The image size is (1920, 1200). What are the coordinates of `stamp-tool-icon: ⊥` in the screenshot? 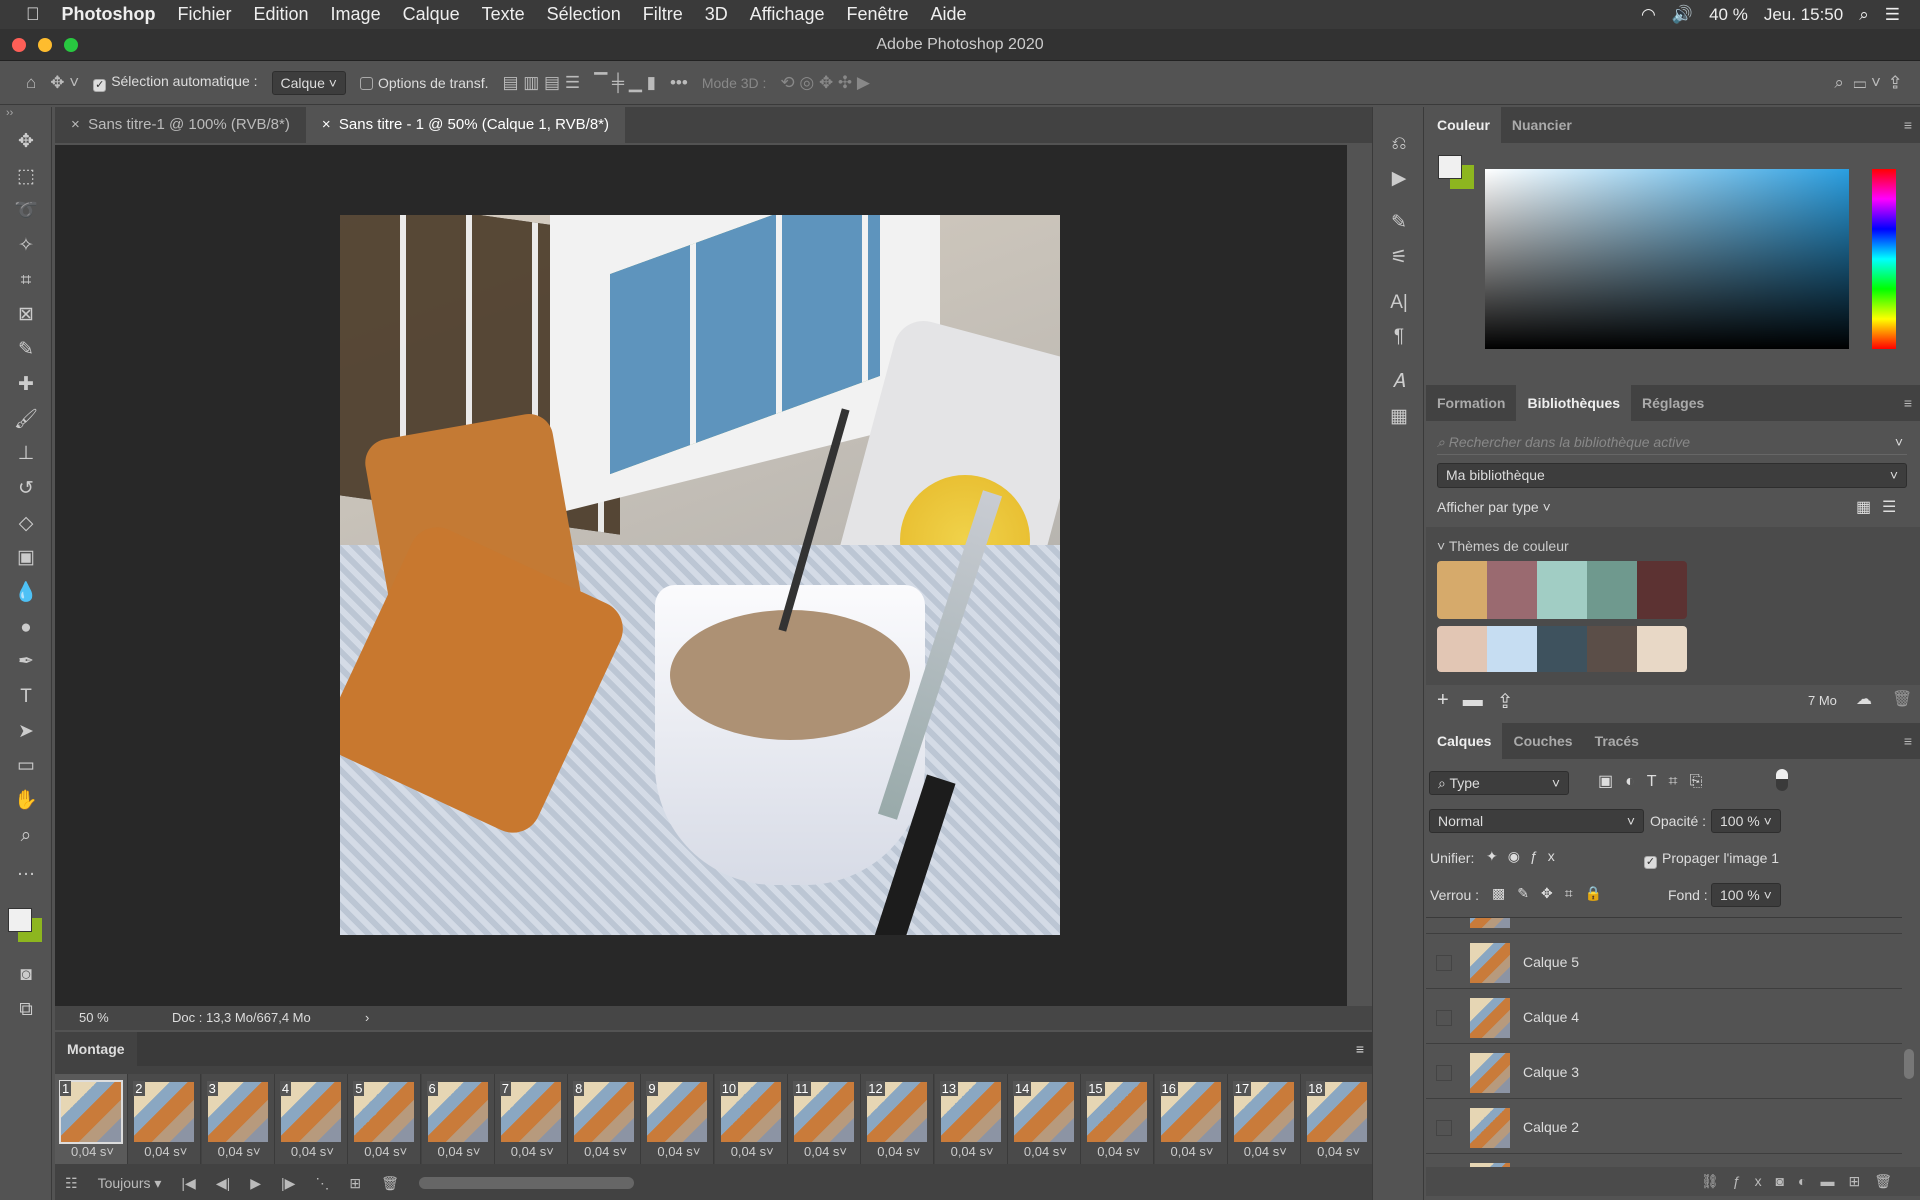 It's located at (26, 454).